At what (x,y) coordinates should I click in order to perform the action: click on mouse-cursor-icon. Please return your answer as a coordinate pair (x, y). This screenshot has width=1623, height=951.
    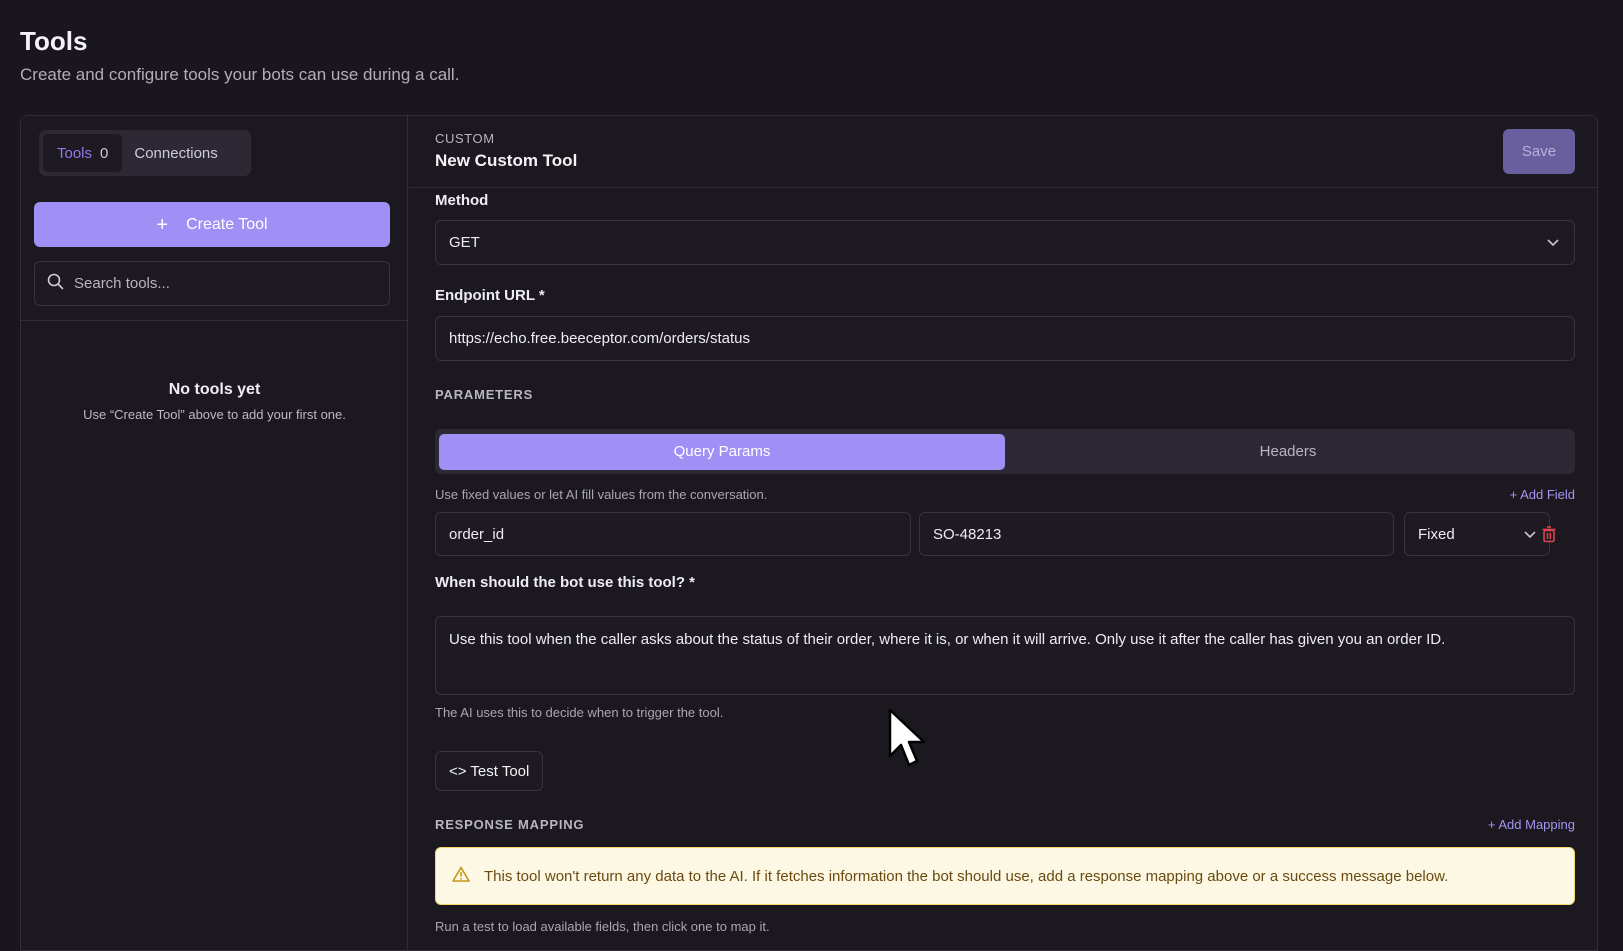
    Looking at the image, I should click on (908, 741).